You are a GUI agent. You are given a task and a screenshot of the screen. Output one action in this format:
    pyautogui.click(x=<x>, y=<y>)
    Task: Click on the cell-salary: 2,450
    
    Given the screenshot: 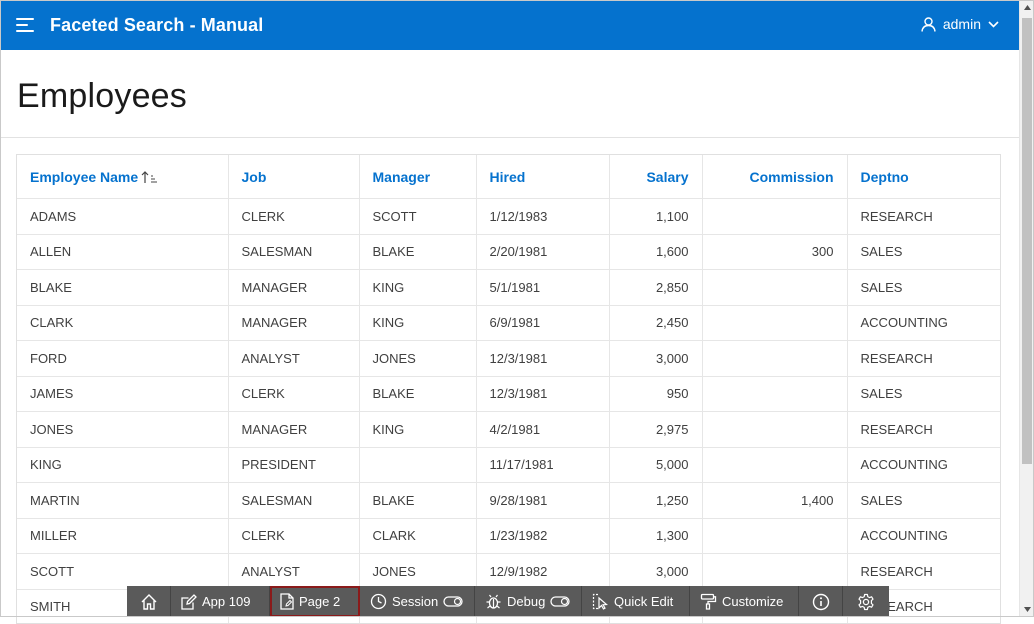 What is the action you would take?
    pyautogui.click(x=655, y=323)
    